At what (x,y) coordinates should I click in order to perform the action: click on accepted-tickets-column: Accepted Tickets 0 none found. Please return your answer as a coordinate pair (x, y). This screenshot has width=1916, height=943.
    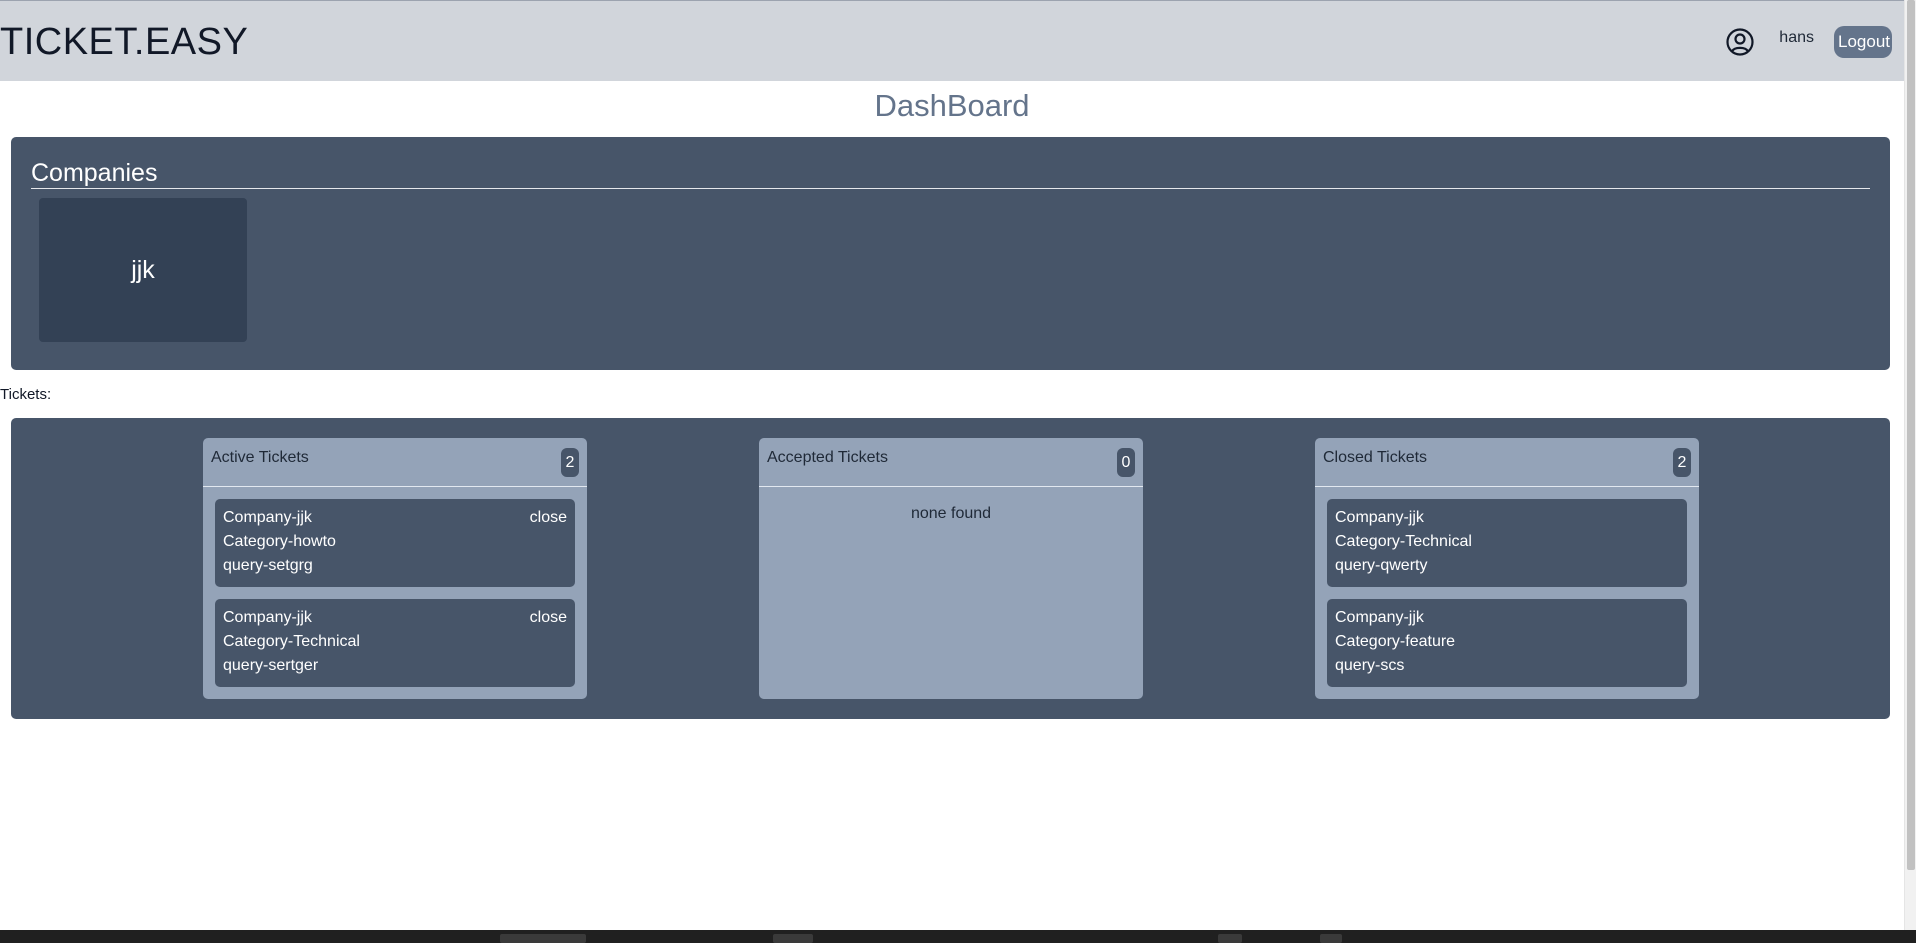
    Looking at the image, I should click on (951, 568).